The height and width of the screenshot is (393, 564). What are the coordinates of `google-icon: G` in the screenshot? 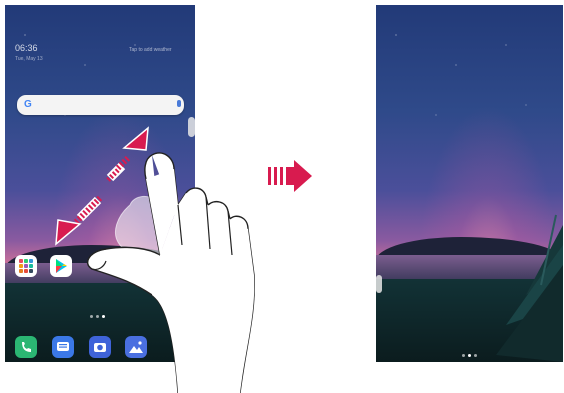 It's located at (28, 104).